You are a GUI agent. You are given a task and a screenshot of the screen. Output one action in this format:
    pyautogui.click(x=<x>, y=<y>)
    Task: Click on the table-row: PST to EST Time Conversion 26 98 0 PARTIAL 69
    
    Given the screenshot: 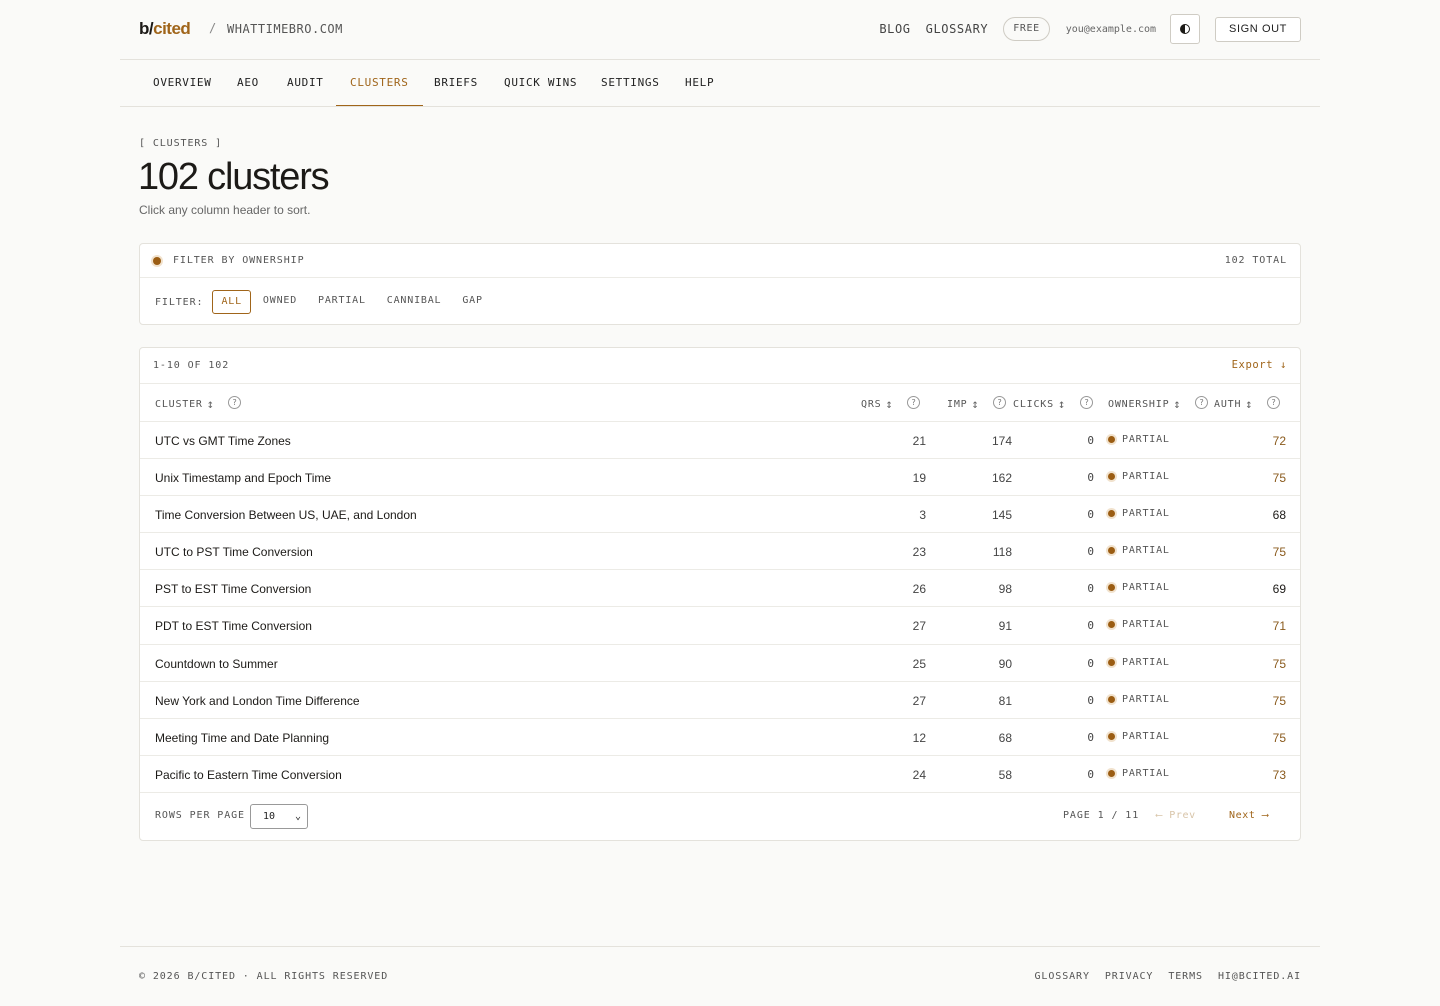 What is the action you would take?
    pyautogui.click(x=720, y=589)
    